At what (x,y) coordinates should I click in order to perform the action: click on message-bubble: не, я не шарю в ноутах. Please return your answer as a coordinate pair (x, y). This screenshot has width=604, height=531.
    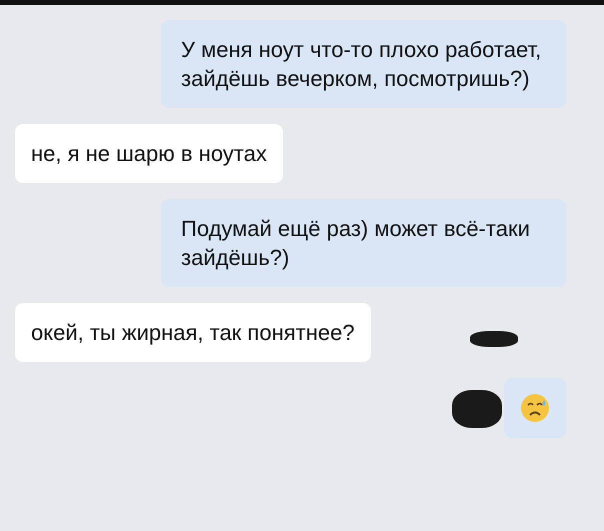
    Looking at the image, I should click on (149, 153).